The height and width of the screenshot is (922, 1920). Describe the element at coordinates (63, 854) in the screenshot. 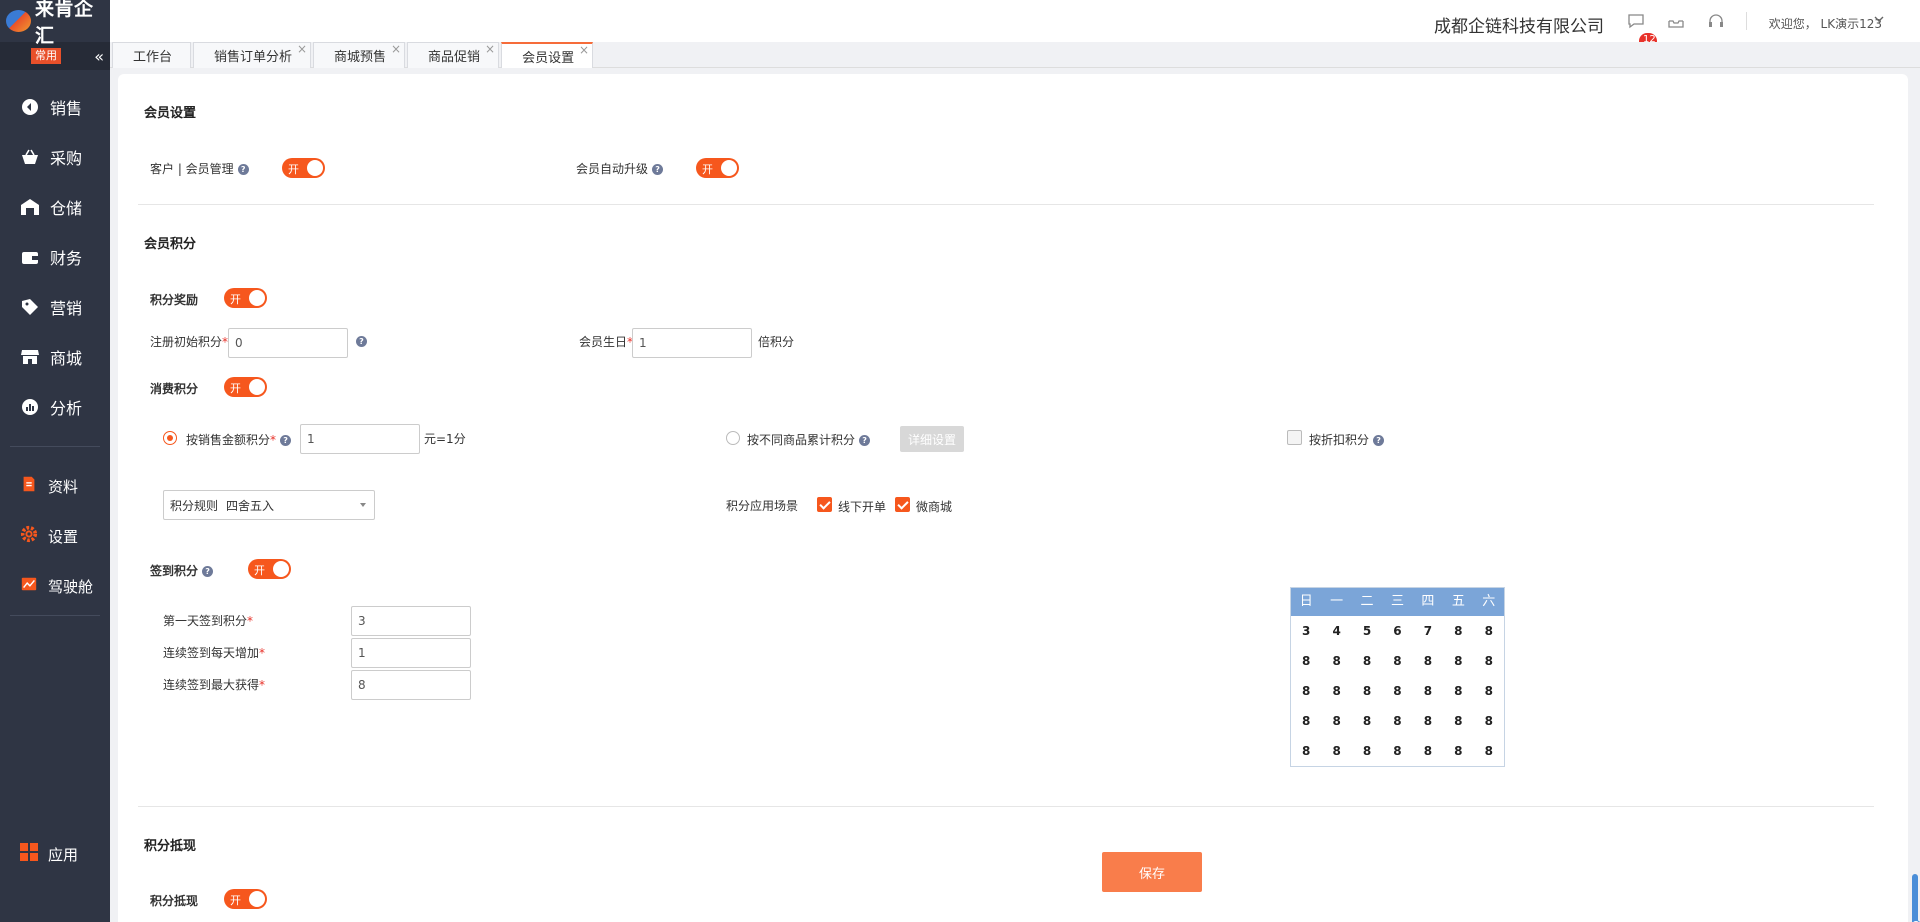

I see `sidebar-item-label: 应用` at that location.